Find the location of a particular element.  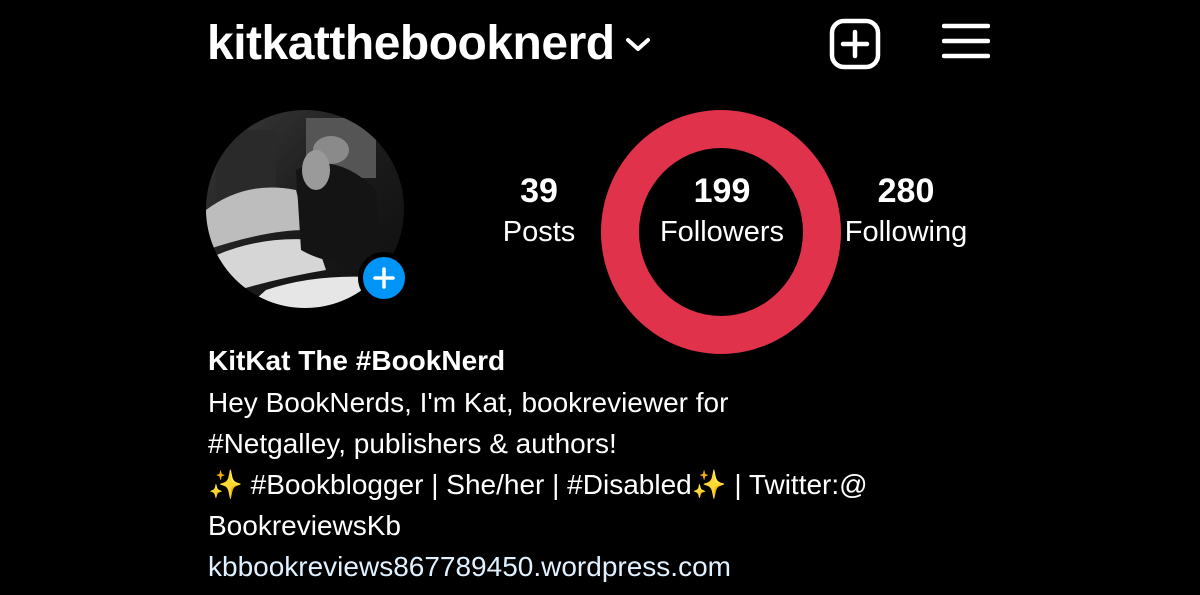

bio-line-3-text: #Bookblogger | She/her | #Disabled is located at coordinates (467, 484).